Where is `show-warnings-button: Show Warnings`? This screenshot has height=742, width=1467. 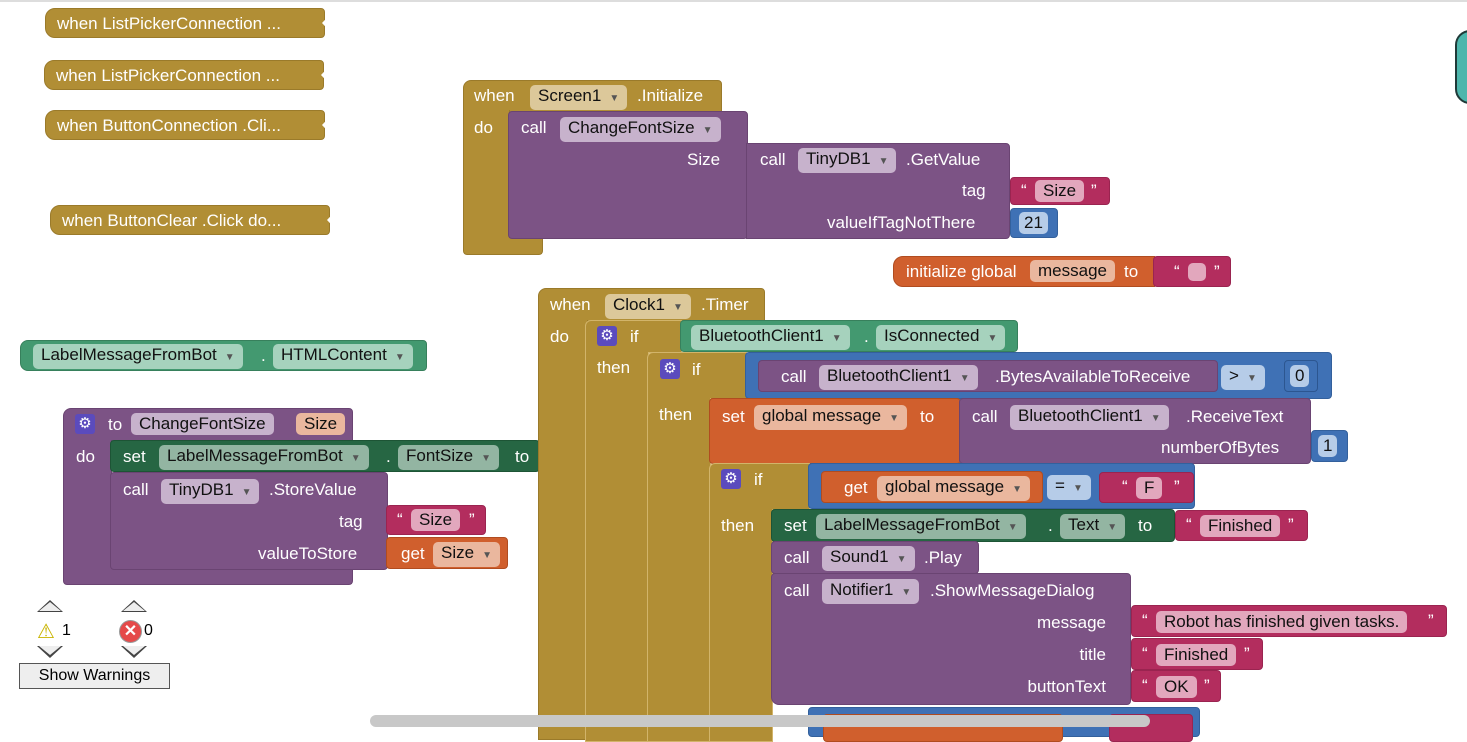
show-warnings-button: Show Warnings is located at coordinates (94, 676).